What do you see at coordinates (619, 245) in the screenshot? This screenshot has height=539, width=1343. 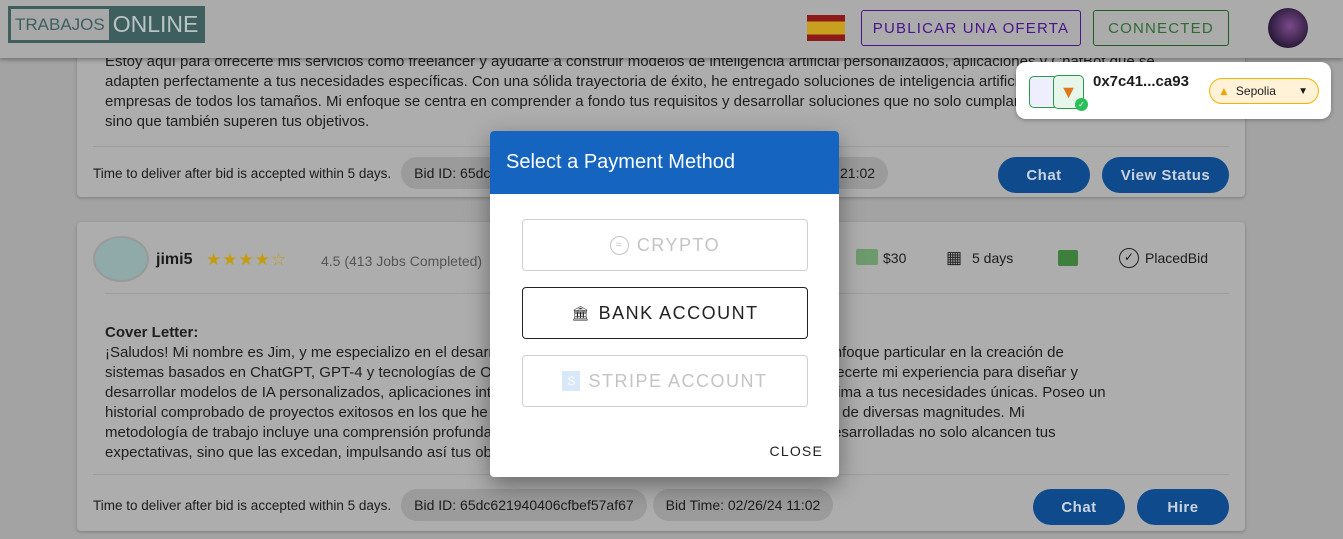 I see `crypto-icon: ≈` at bounding box center [619, 245].